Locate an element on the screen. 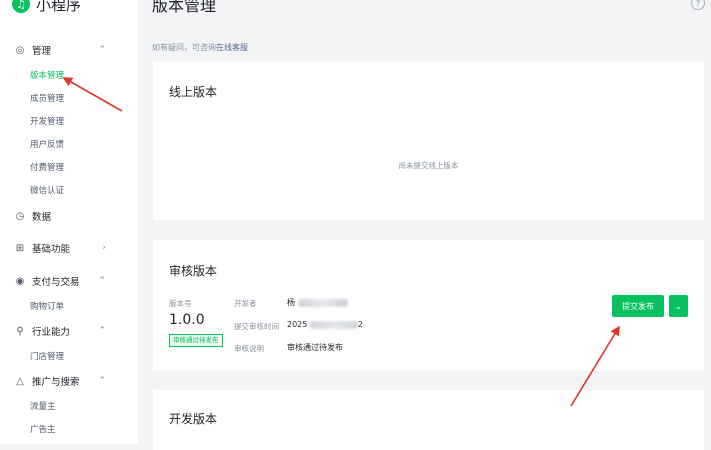 The height and width of the screenshot is (450, 711). submit-release-button: 提交发布 is located at coordinates (638, 306).